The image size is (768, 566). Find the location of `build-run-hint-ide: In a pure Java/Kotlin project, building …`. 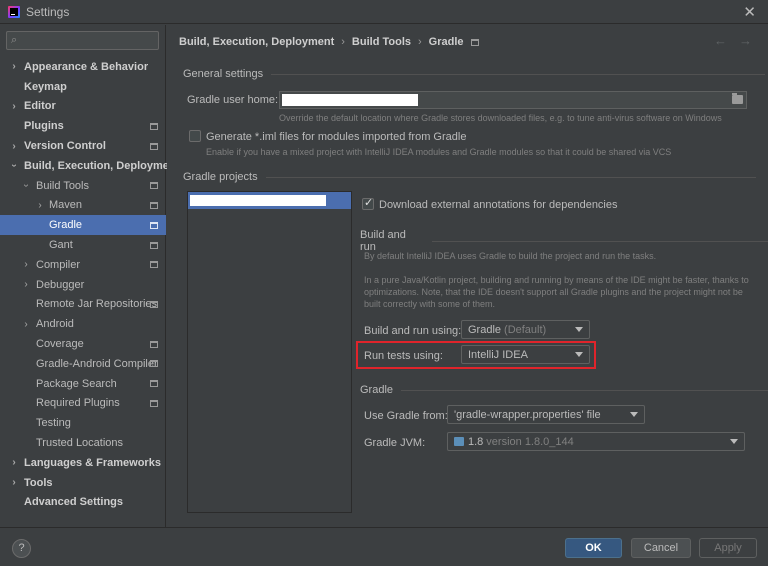

build-run-hint-ide: In a pure Java/Kotlin project, building … is located at coordinates (556, 292).